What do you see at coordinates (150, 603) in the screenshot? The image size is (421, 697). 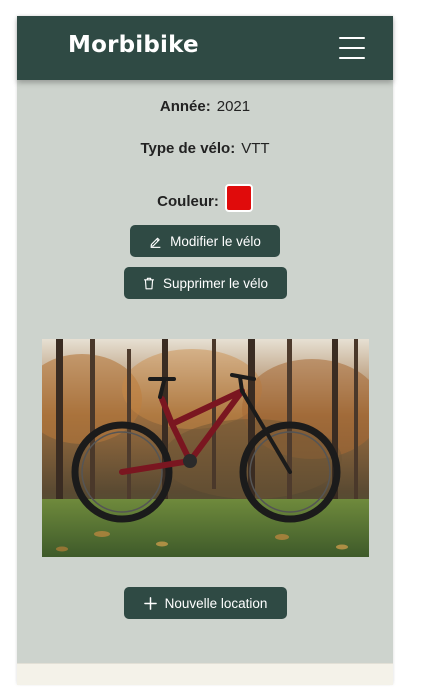 I see `plus-icon` at bounding box center [150, 603].